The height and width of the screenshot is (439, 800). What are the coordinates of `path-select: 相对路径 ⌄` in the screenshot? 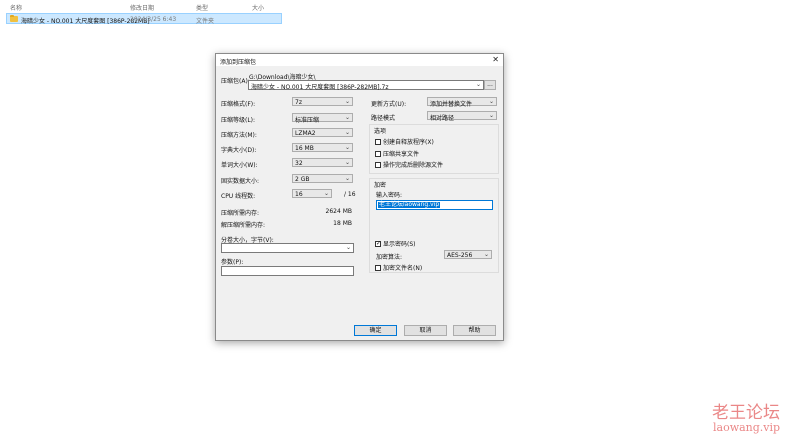 It's located at (462, 116).